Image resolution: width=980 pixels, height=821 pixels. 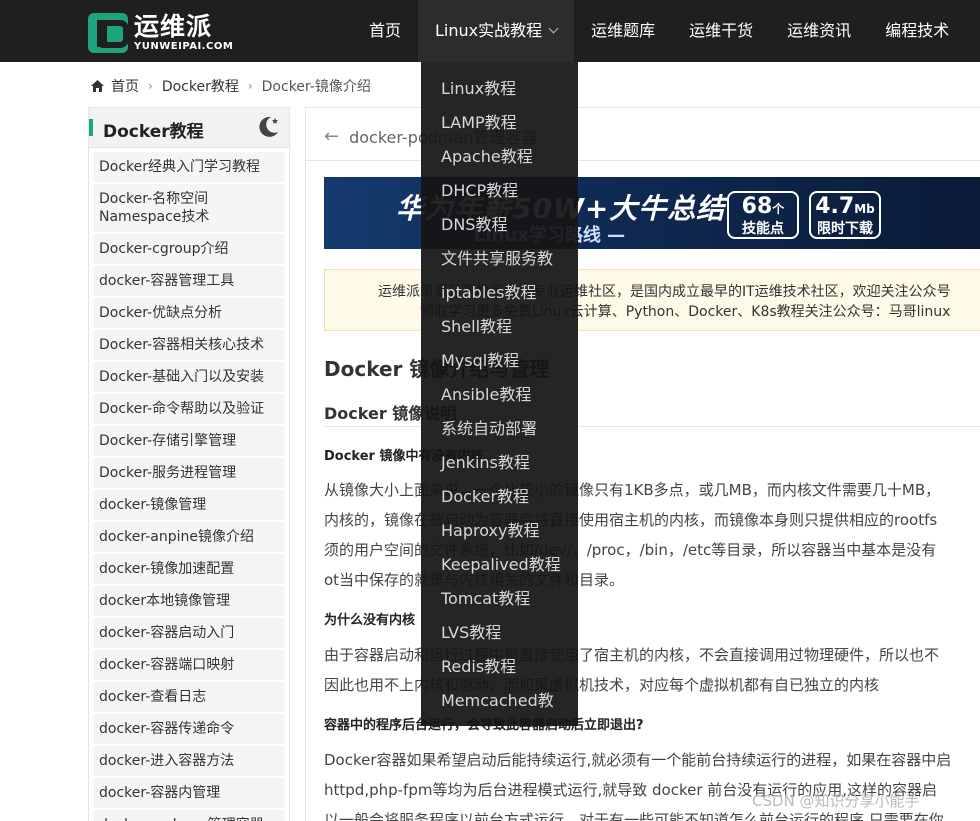 What do you see at coordinates (757, 206) in the screenshot?
I see `badge1-num: 68` at bounding box center [757, 206].